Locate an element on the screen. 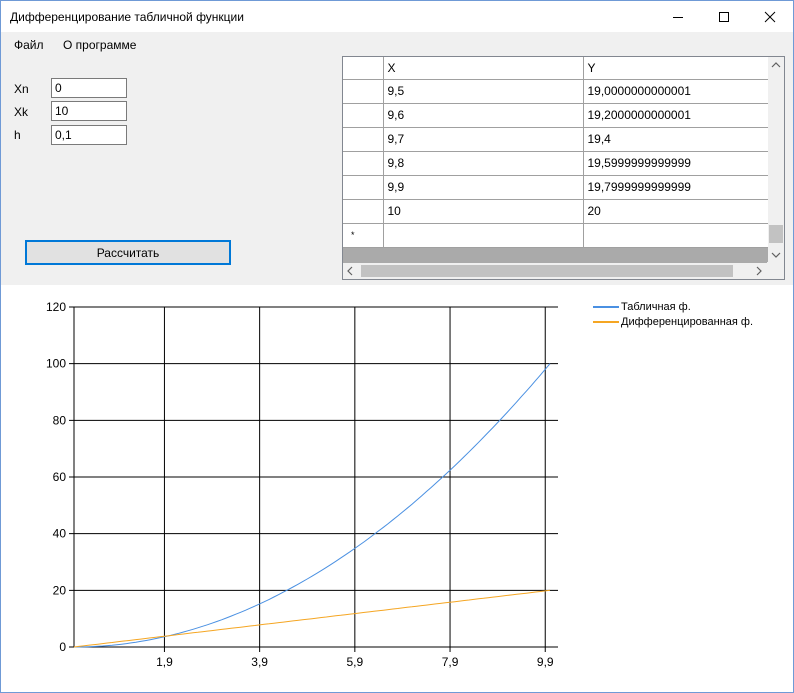 This screenshot has height=693, width=794. x-tick-label: 7,9 is located at coordinates (450, 662).